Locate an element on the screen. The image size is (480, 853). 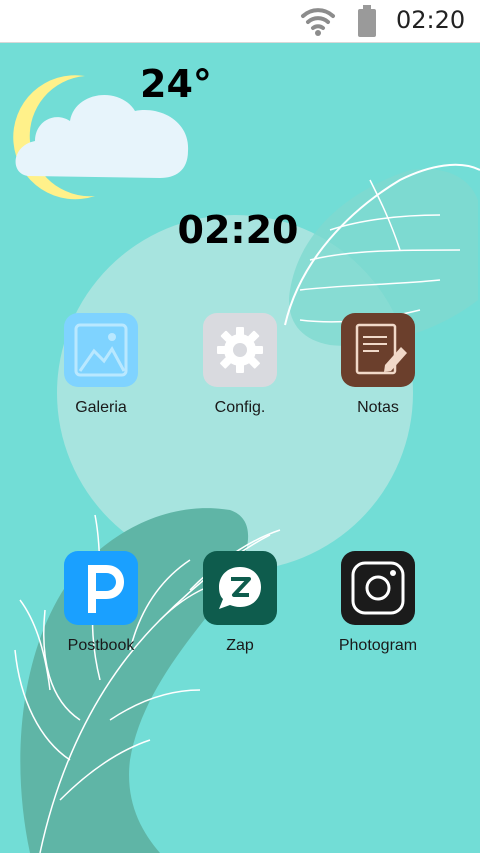
temperature: 24° is located at coordinates (176, 84).